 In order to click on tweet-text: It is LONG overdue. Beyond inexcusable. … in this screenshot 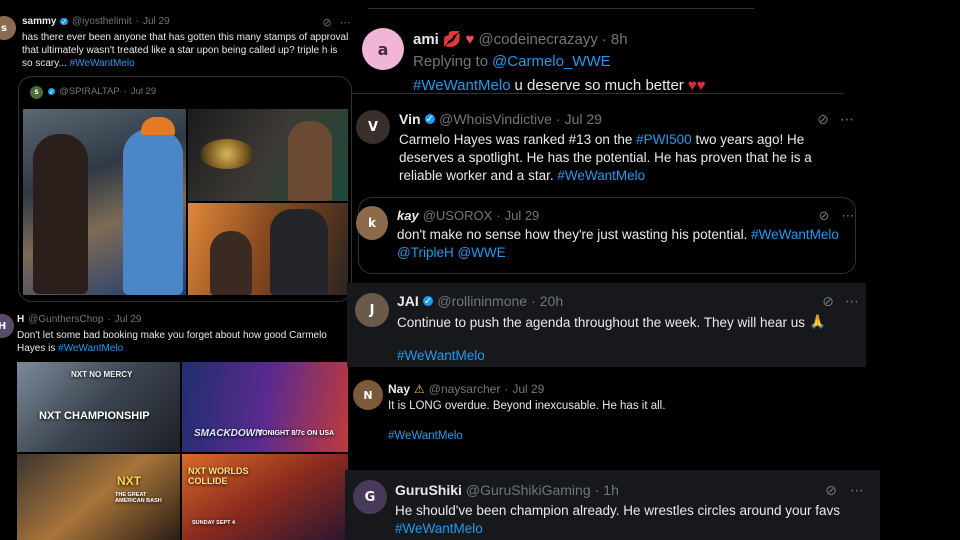, I will do `click(527, 406)`.